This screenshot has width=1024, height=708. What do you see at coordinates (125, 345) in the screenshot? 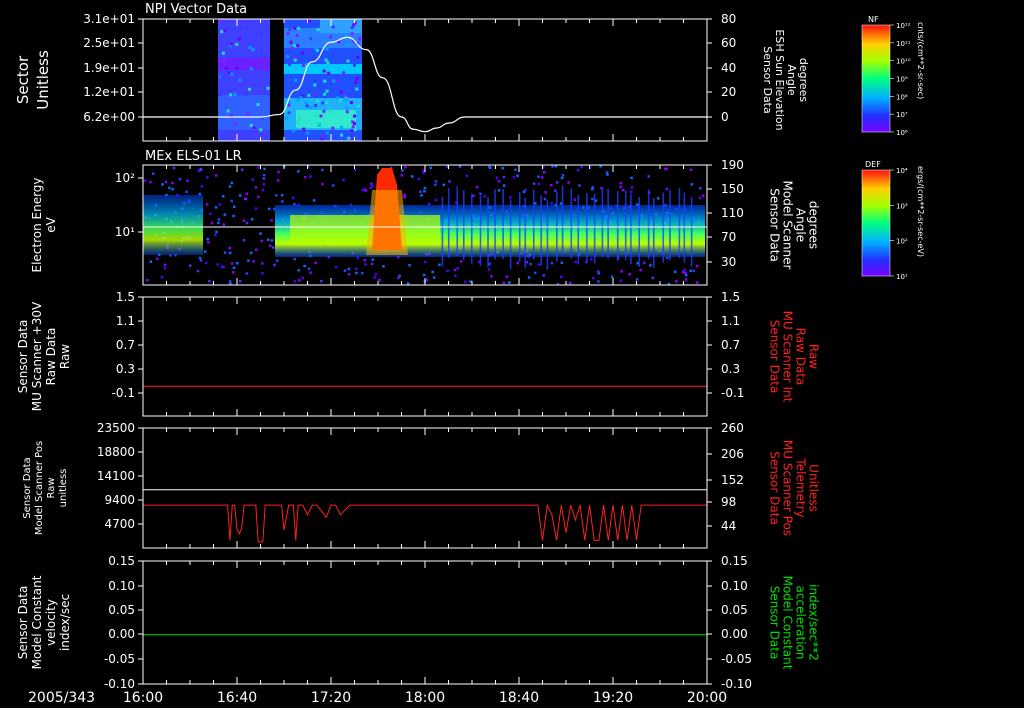
I see `left-tick-label: 0.7` at bounding box center [125, 345].